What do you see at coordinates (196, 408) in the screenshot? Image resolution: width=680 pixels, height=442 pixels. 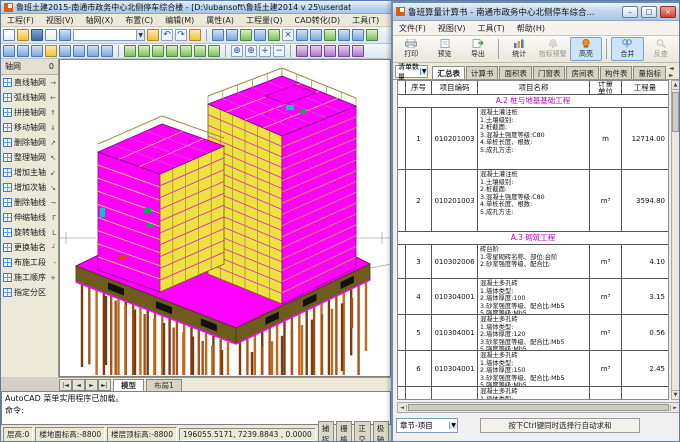 I see `command-window: AutoCAD 菜单实用程序已加载。 命令:` at bounding box center [196, 408].